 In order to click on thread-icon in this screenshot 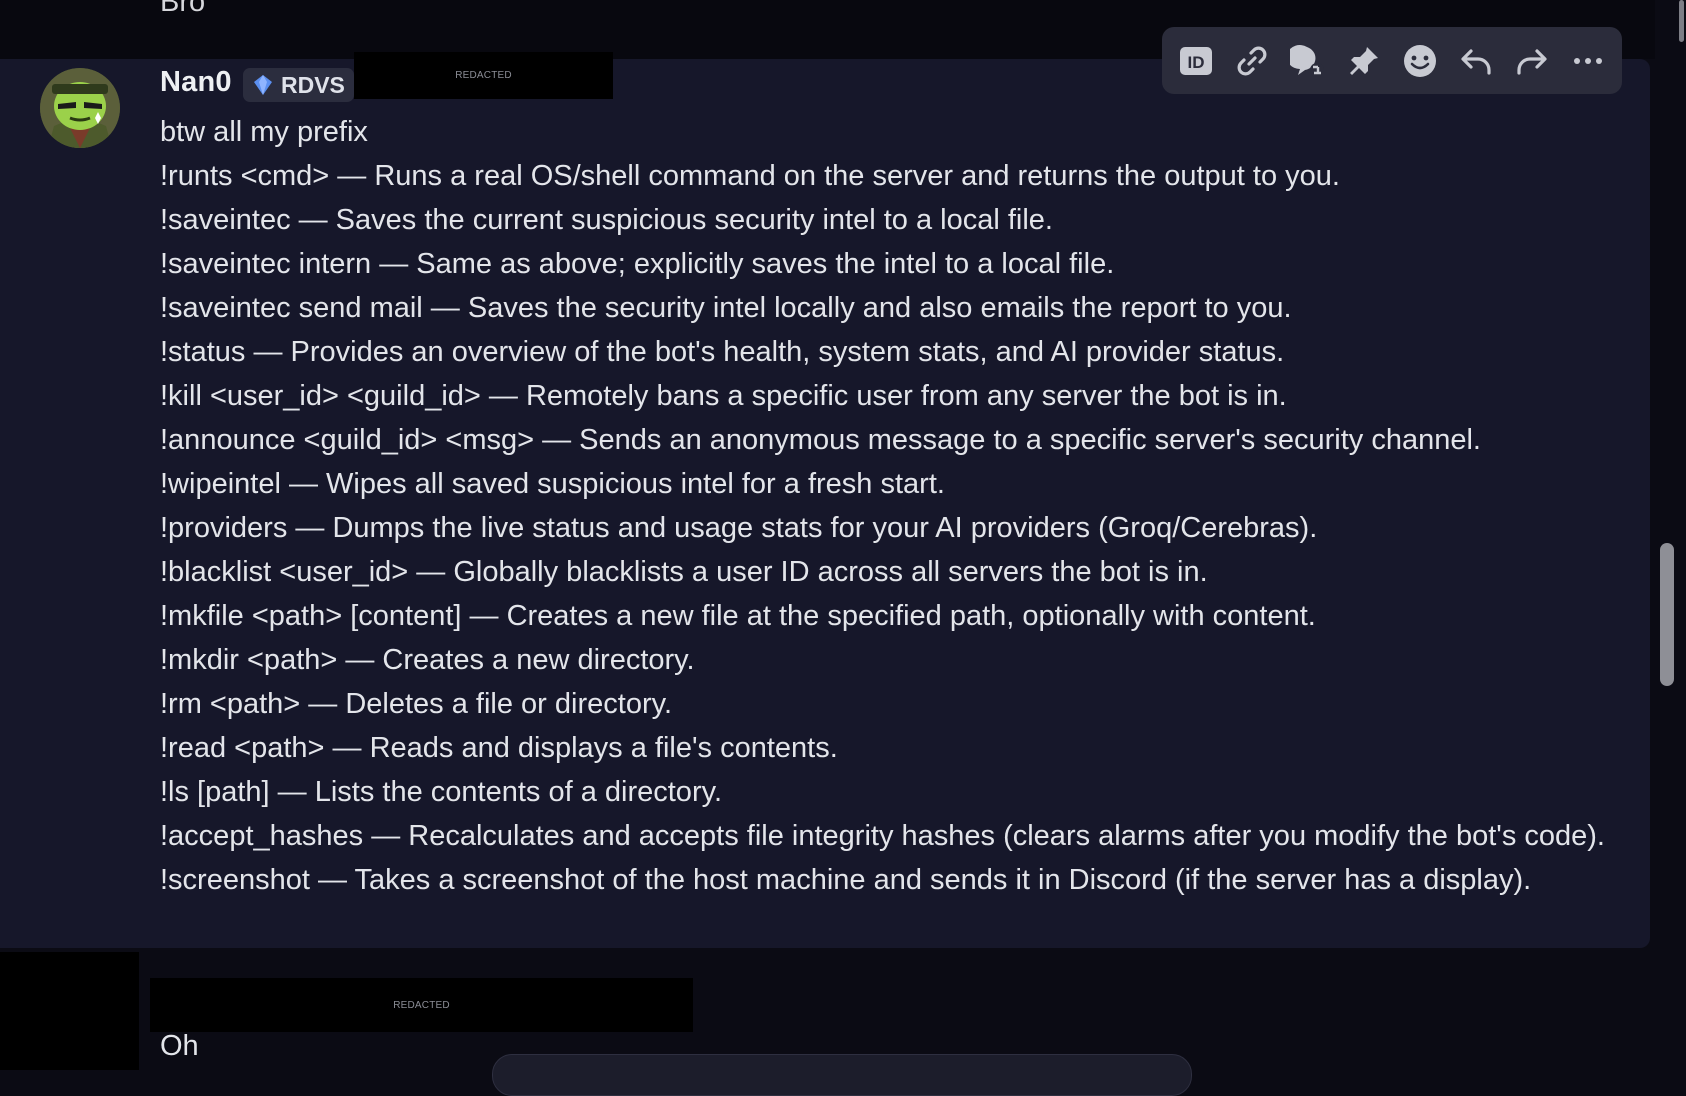, I will do `click(1307, 60)`.